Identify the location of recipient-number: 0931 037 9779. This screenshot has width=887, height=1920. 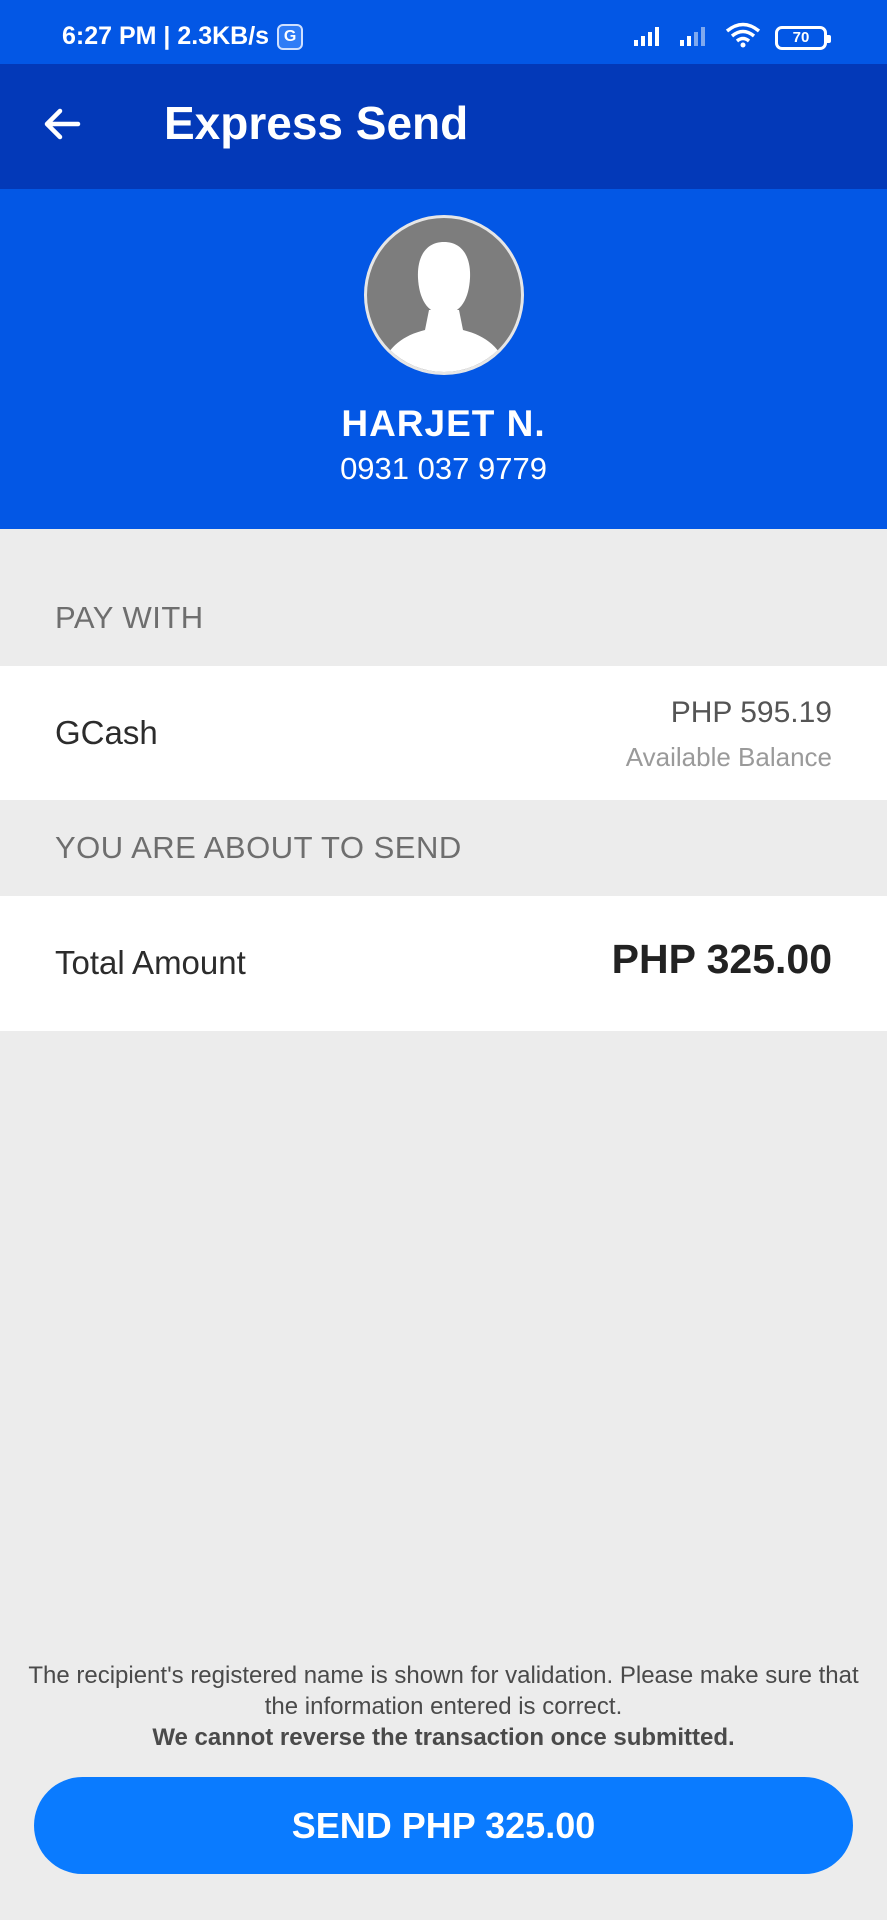
(443, 468).